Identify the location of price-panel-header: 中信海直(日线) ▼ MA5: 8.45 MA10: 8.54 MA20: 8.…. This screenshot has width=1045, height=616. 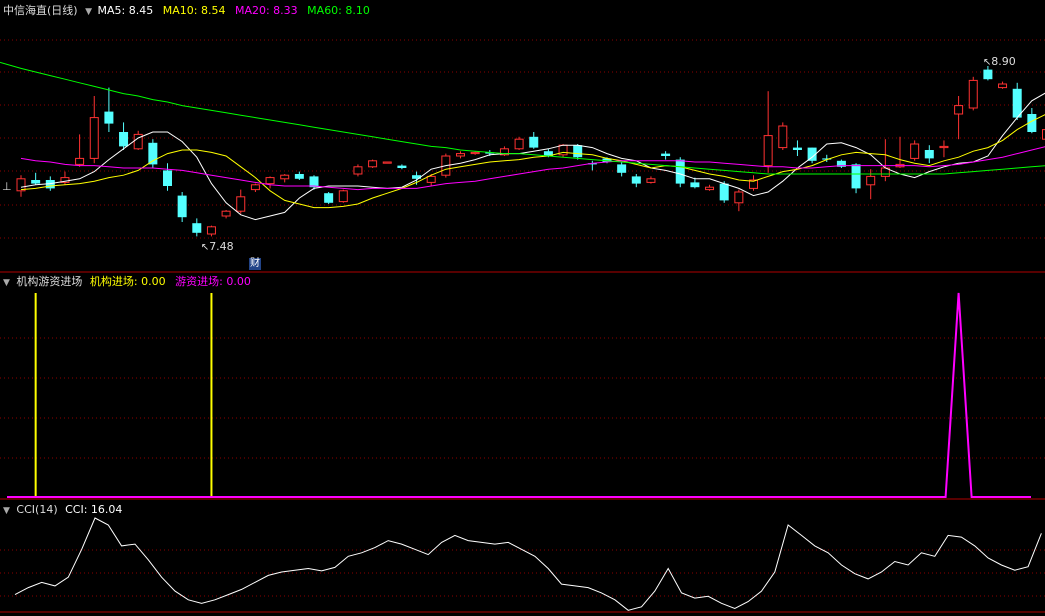
(186, 11).